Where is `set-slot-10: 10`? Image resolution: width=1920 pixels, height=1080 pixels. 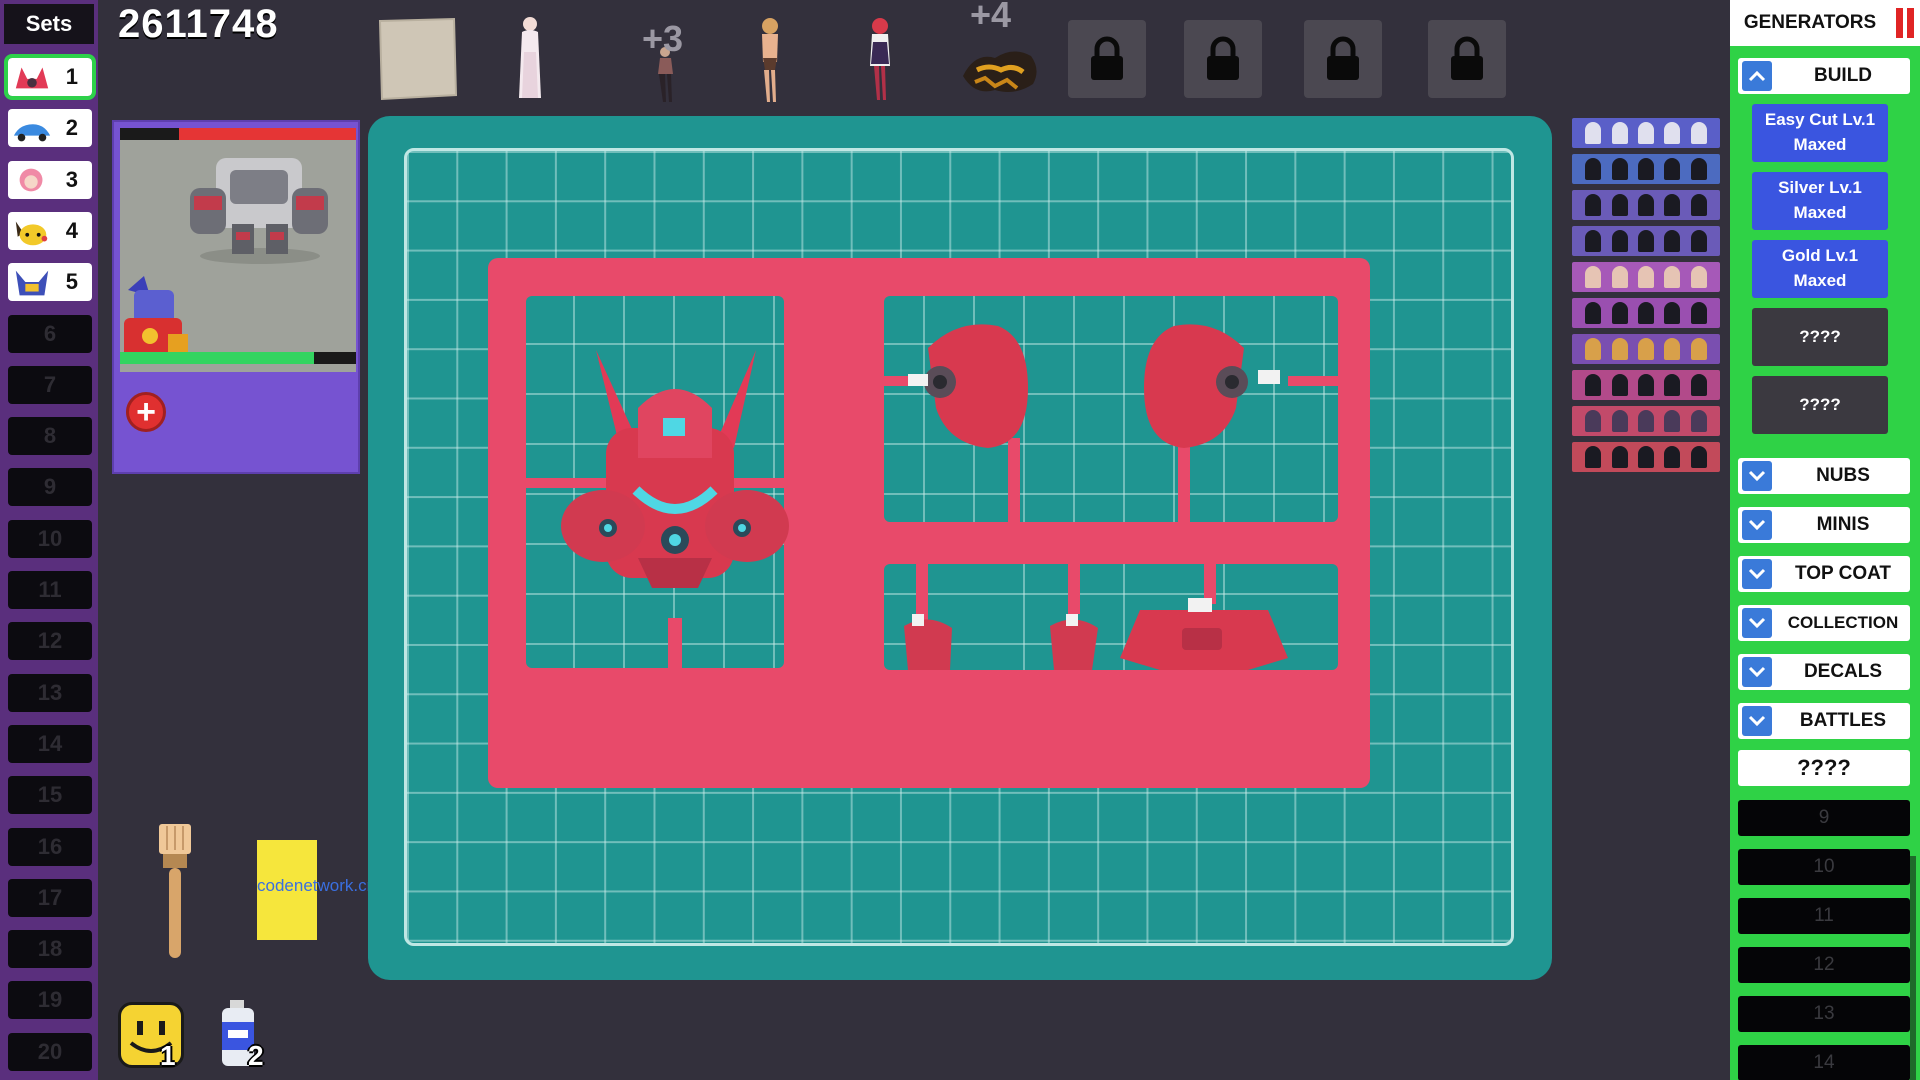
set-slot-10: 10 is located at coordinates (50, 538).